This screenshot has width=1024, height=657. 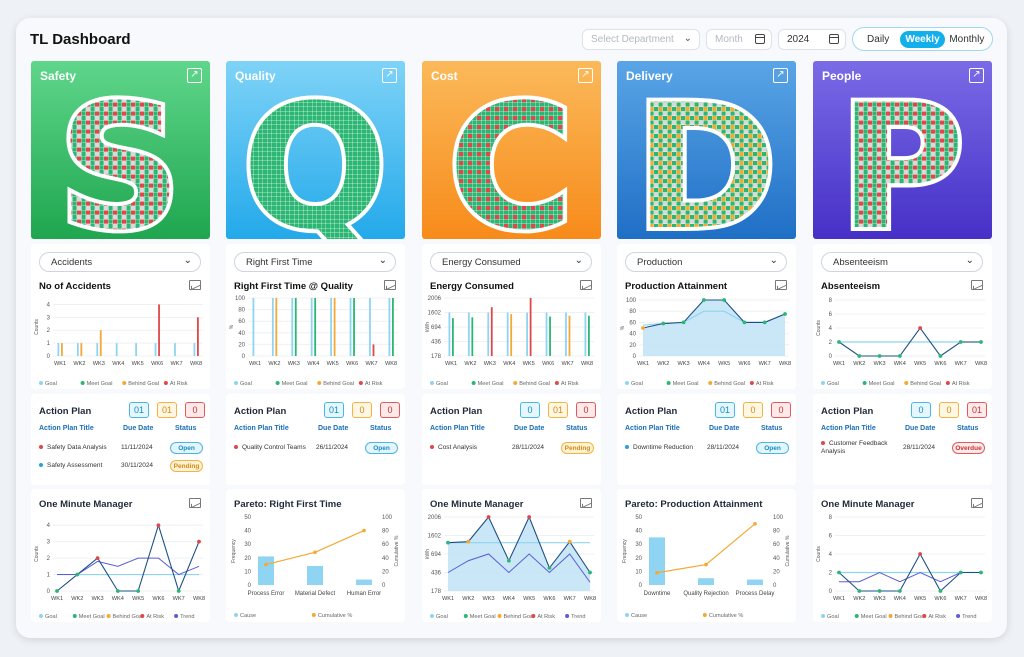 I want to click on period-daily: Daily, so click(x=878, y=39).